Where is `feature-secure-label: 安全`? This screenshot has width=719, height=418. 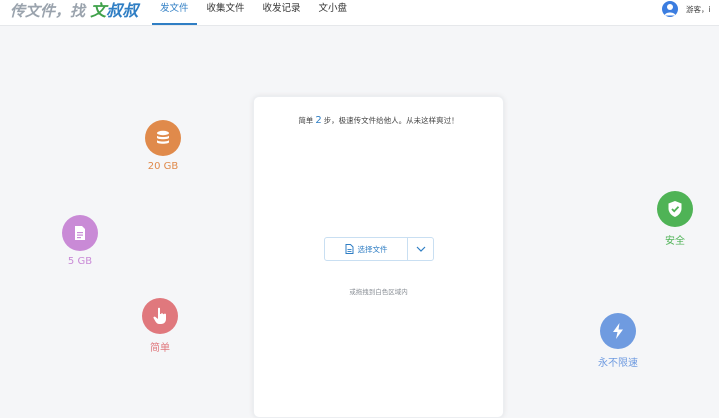 feature-secure-label: 安全 is located at coordinates (675, 241).